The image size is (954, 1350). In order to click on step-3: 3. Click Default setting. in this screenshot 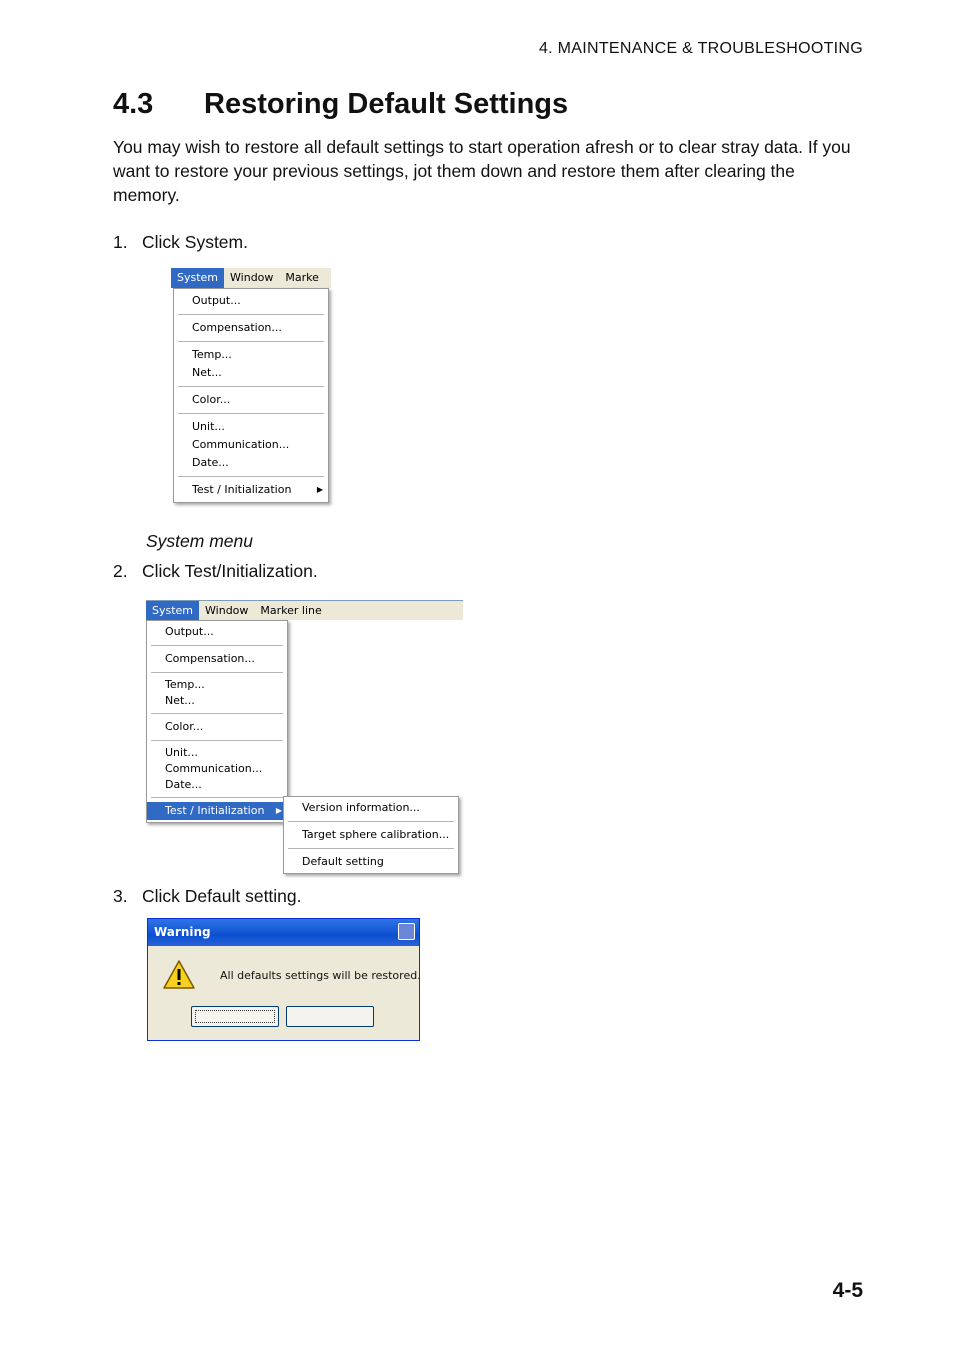, I will do `click(207, 896)`.